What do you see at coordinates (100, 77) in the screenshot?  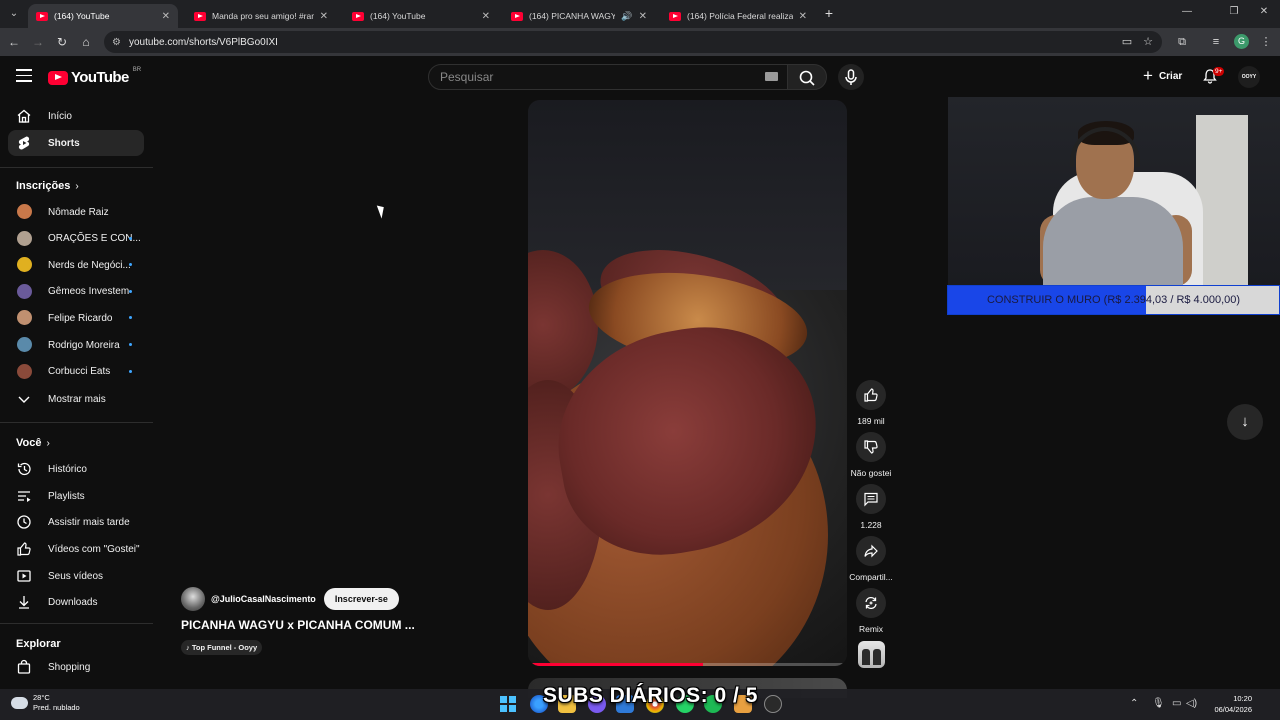 I see `youtube-logo-text: YouTube` at bounding box center [100, 77].